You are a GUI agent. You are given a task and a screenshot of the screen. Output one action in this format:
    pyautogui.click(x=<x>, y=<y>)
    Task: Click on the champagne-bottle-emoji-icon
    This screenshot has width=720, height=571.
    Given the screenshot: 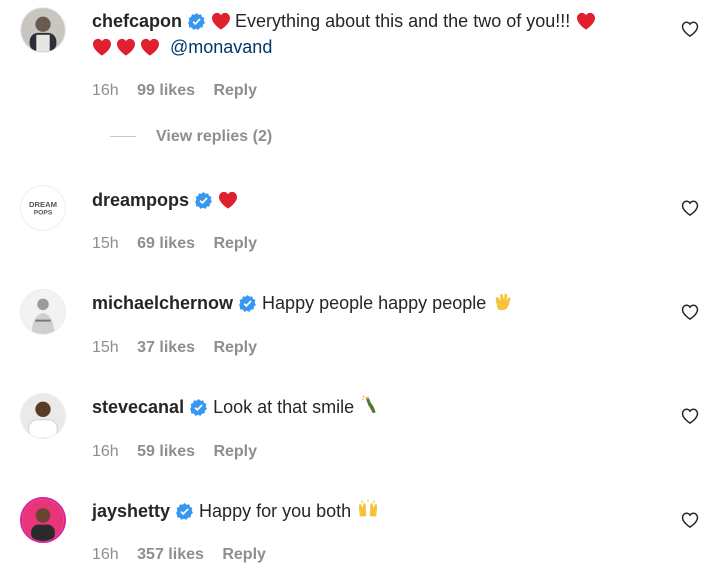 What is the action you would take?
    pyautogui.click(x=369, y=404)
    